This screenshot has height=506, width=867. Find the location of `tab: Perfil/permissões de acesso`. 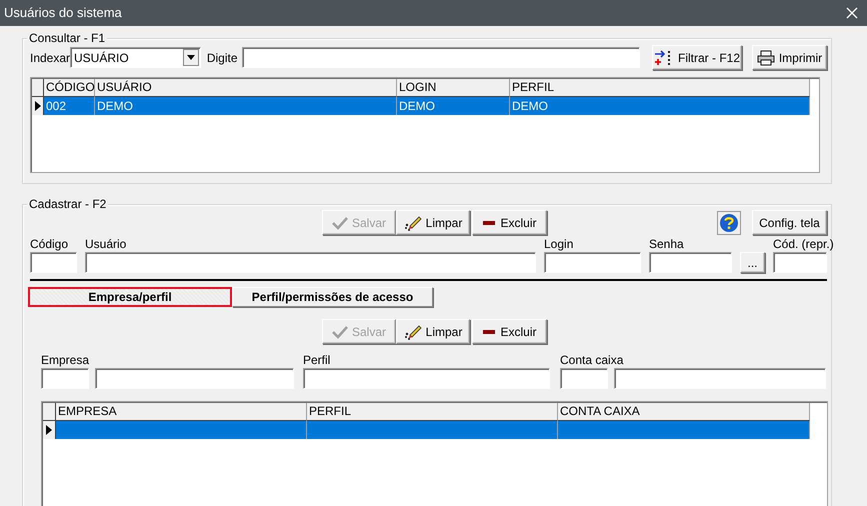

tab: Perfil/permissões de acesso is located at coordinates (332, 297).